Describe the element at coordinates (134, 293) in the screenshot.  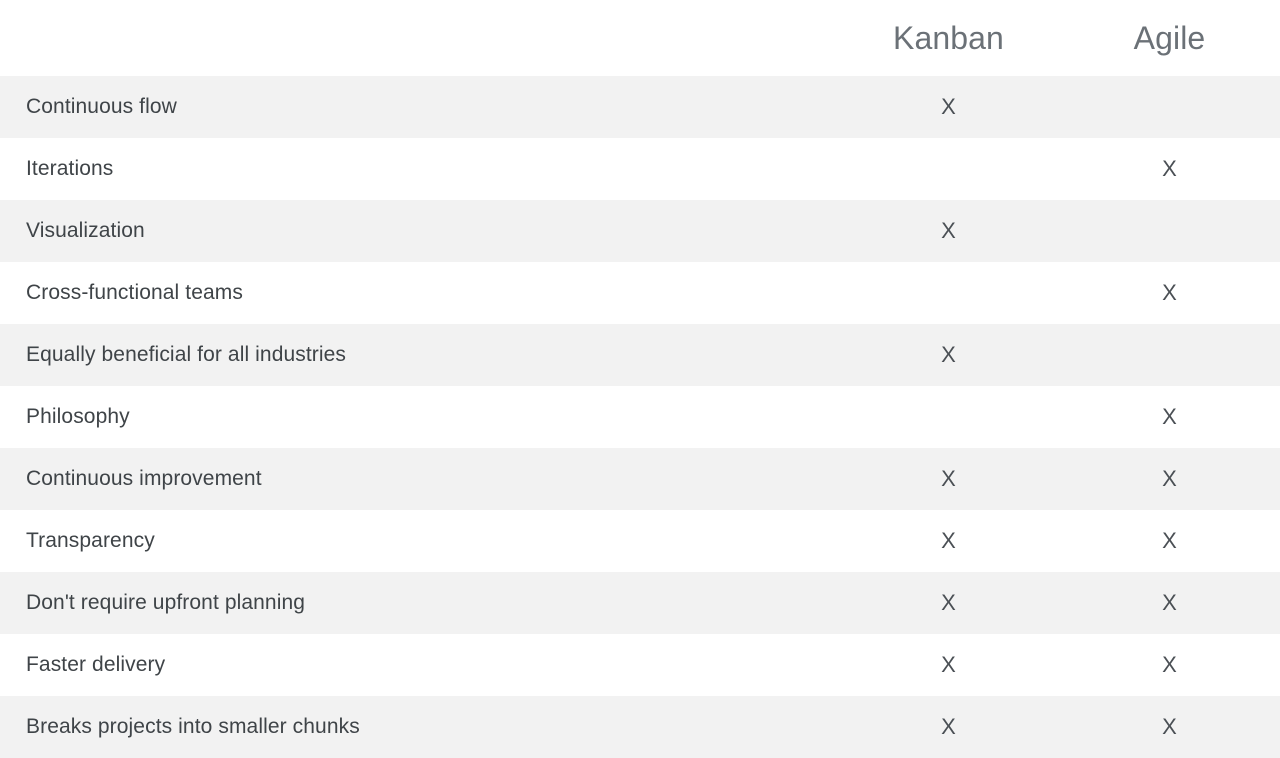
I see `row-label: Cross-functional teams` at that location.